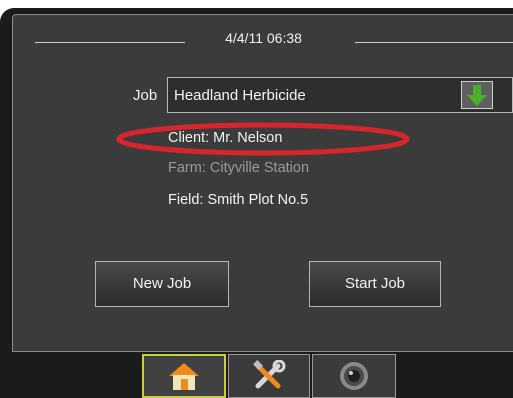 This screenshot has width=513, height=398. I want to click on tab-home, so click(184, 376).